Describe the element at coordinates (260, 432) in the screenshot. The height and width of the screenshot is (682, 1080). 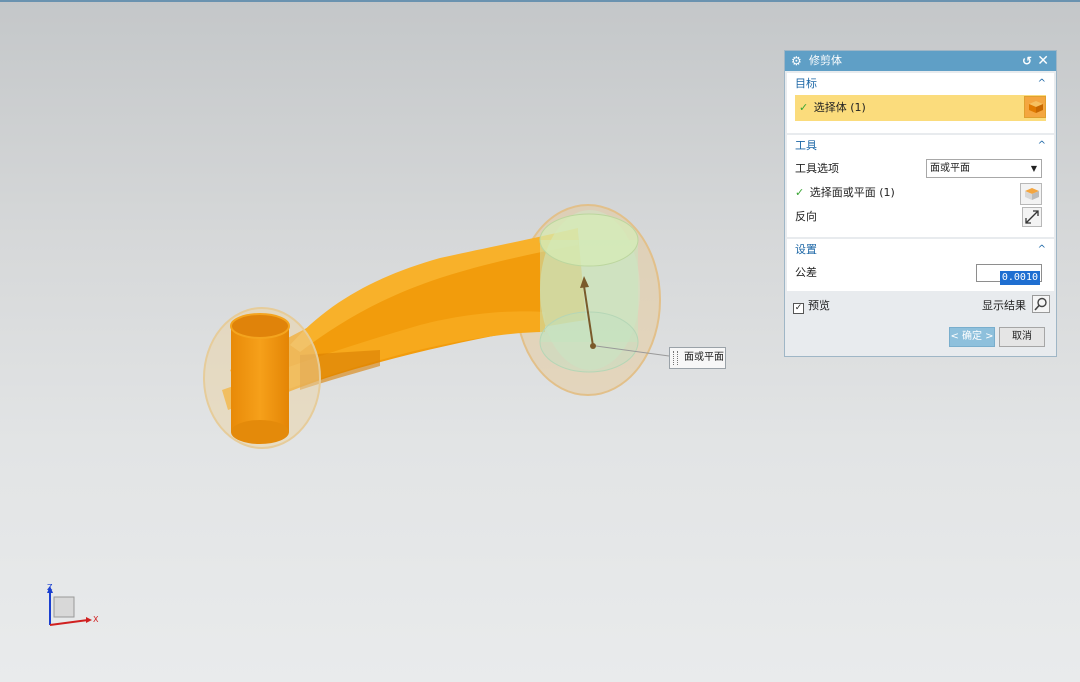
I see `left-boss-bottom` at that location.